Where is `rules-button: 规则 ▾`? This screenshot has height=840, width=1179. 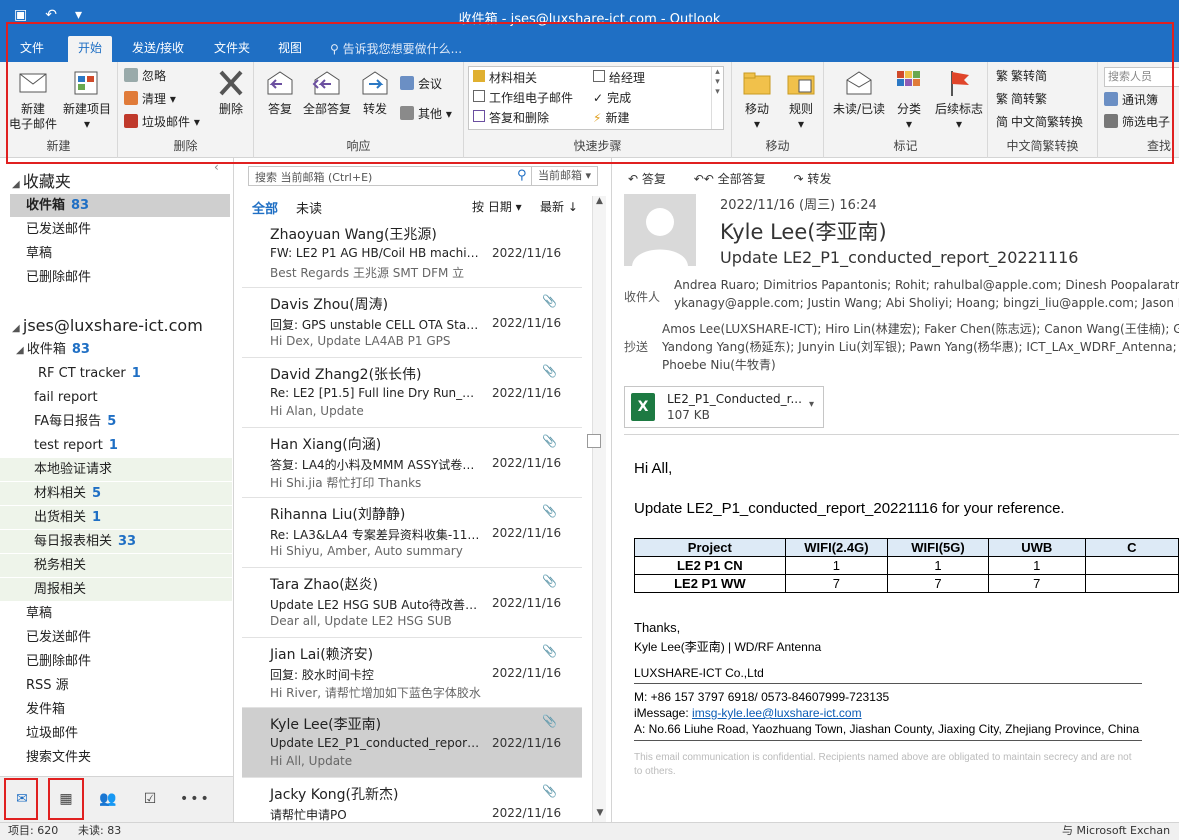
rules-button: 规则 ▾ is located at coordinates (801, 100).